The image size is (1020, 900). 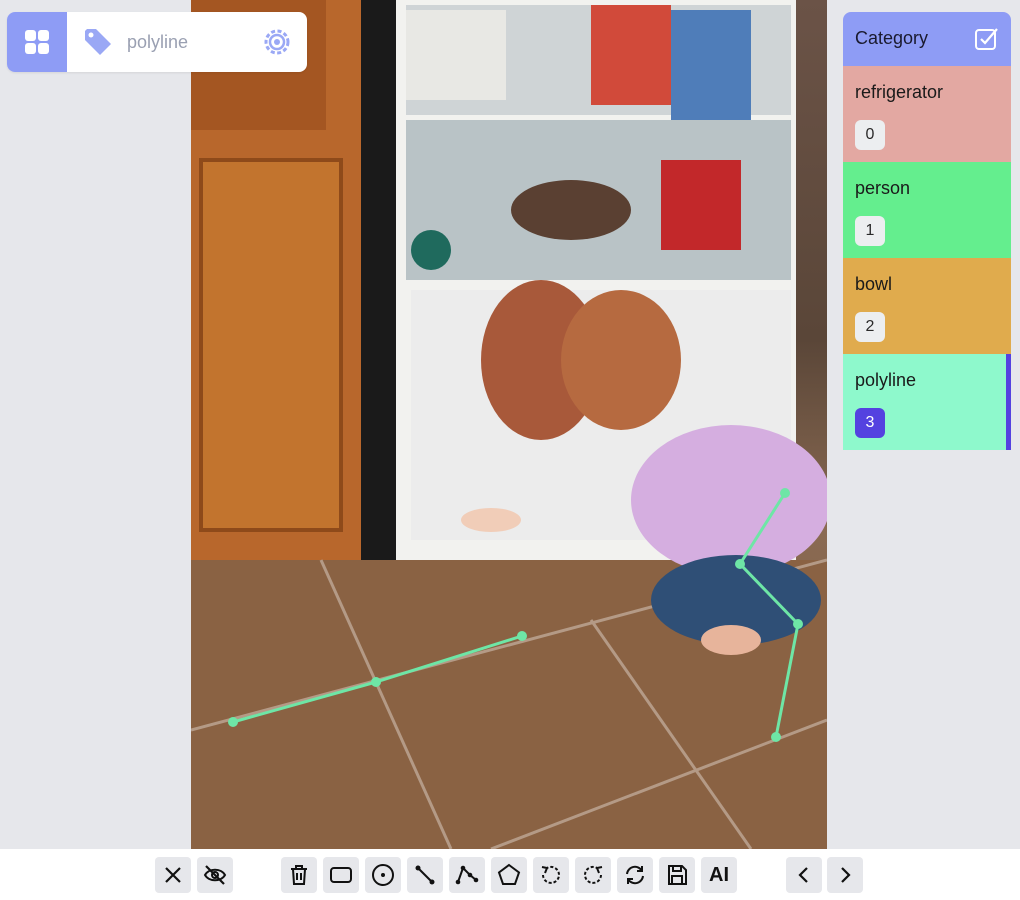 What do you see at coordinates (870, 231) in the screenshot?
I see `category-index-badge: 1` at bounding box center [870, 231].